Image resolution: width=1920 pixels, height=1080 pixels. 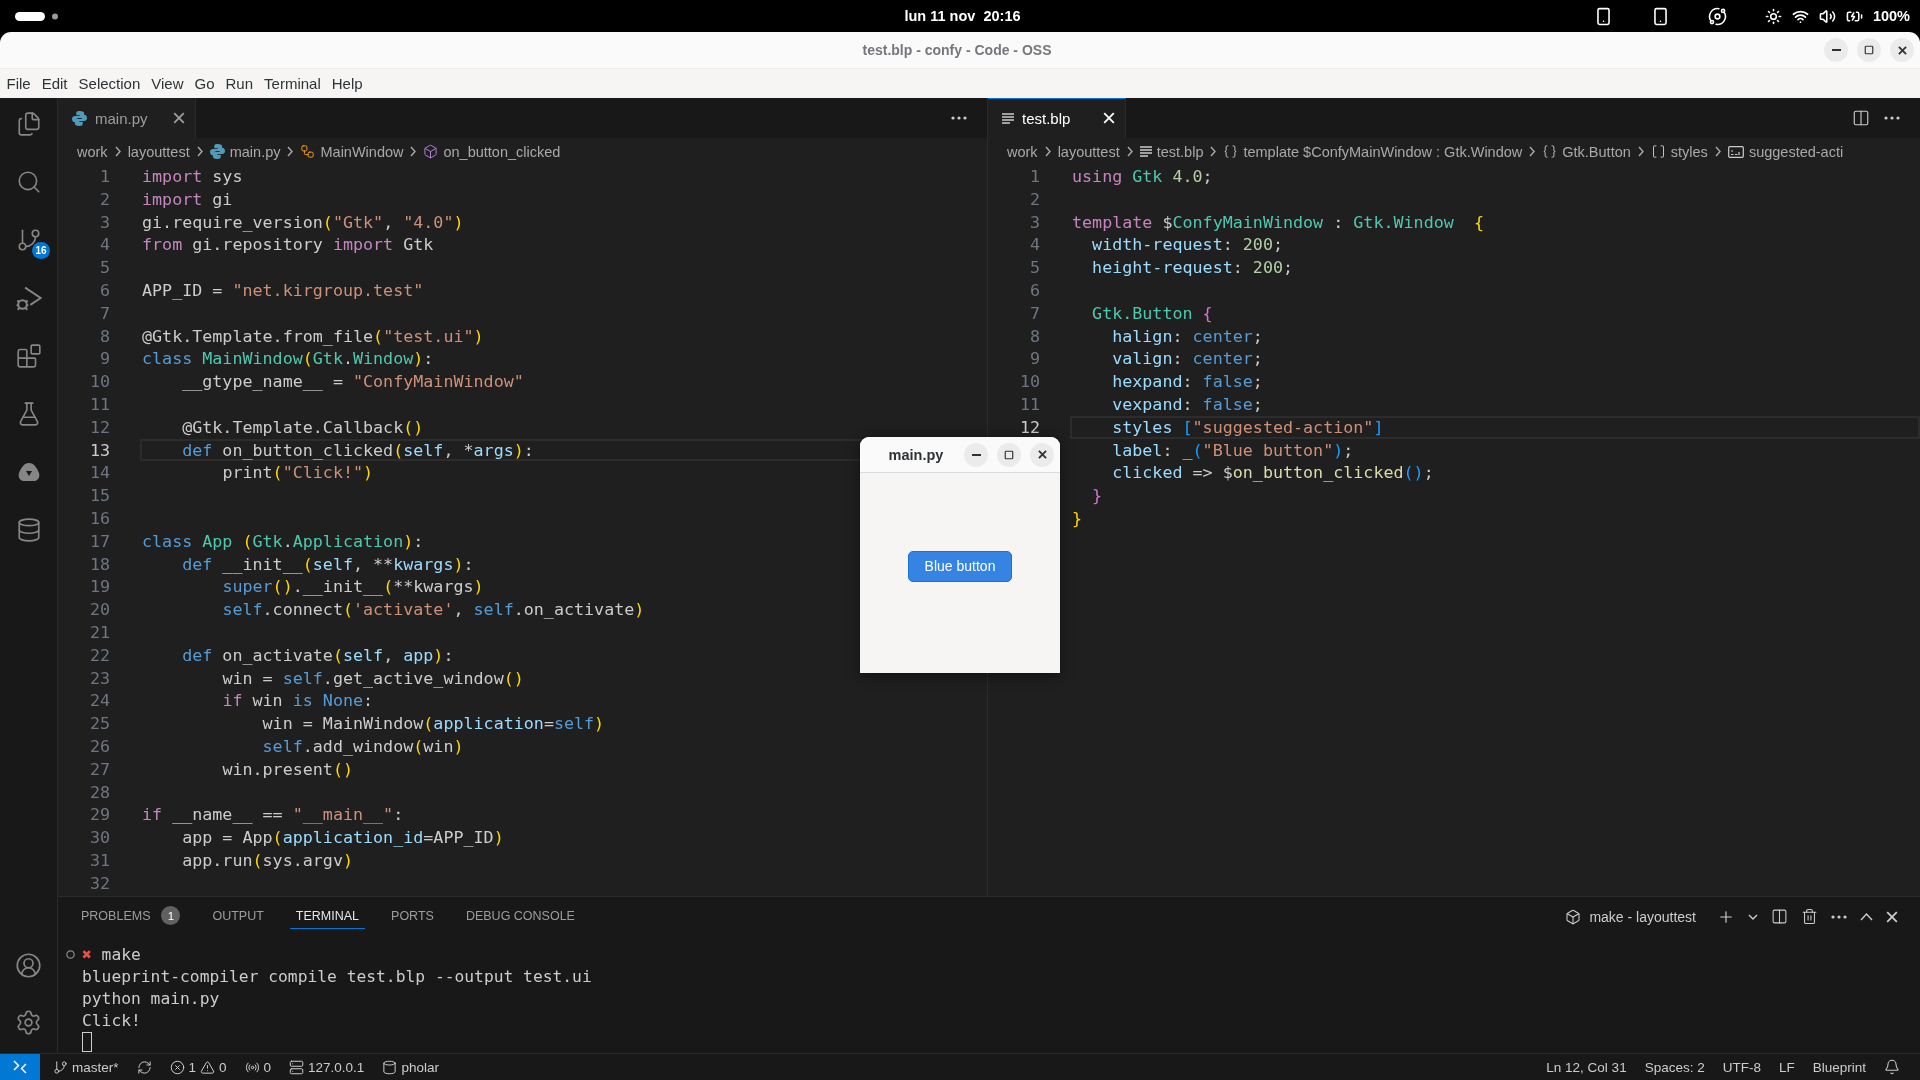 I want to click on breadcrumb-item: MainWindow, so click(x=352, y=151).